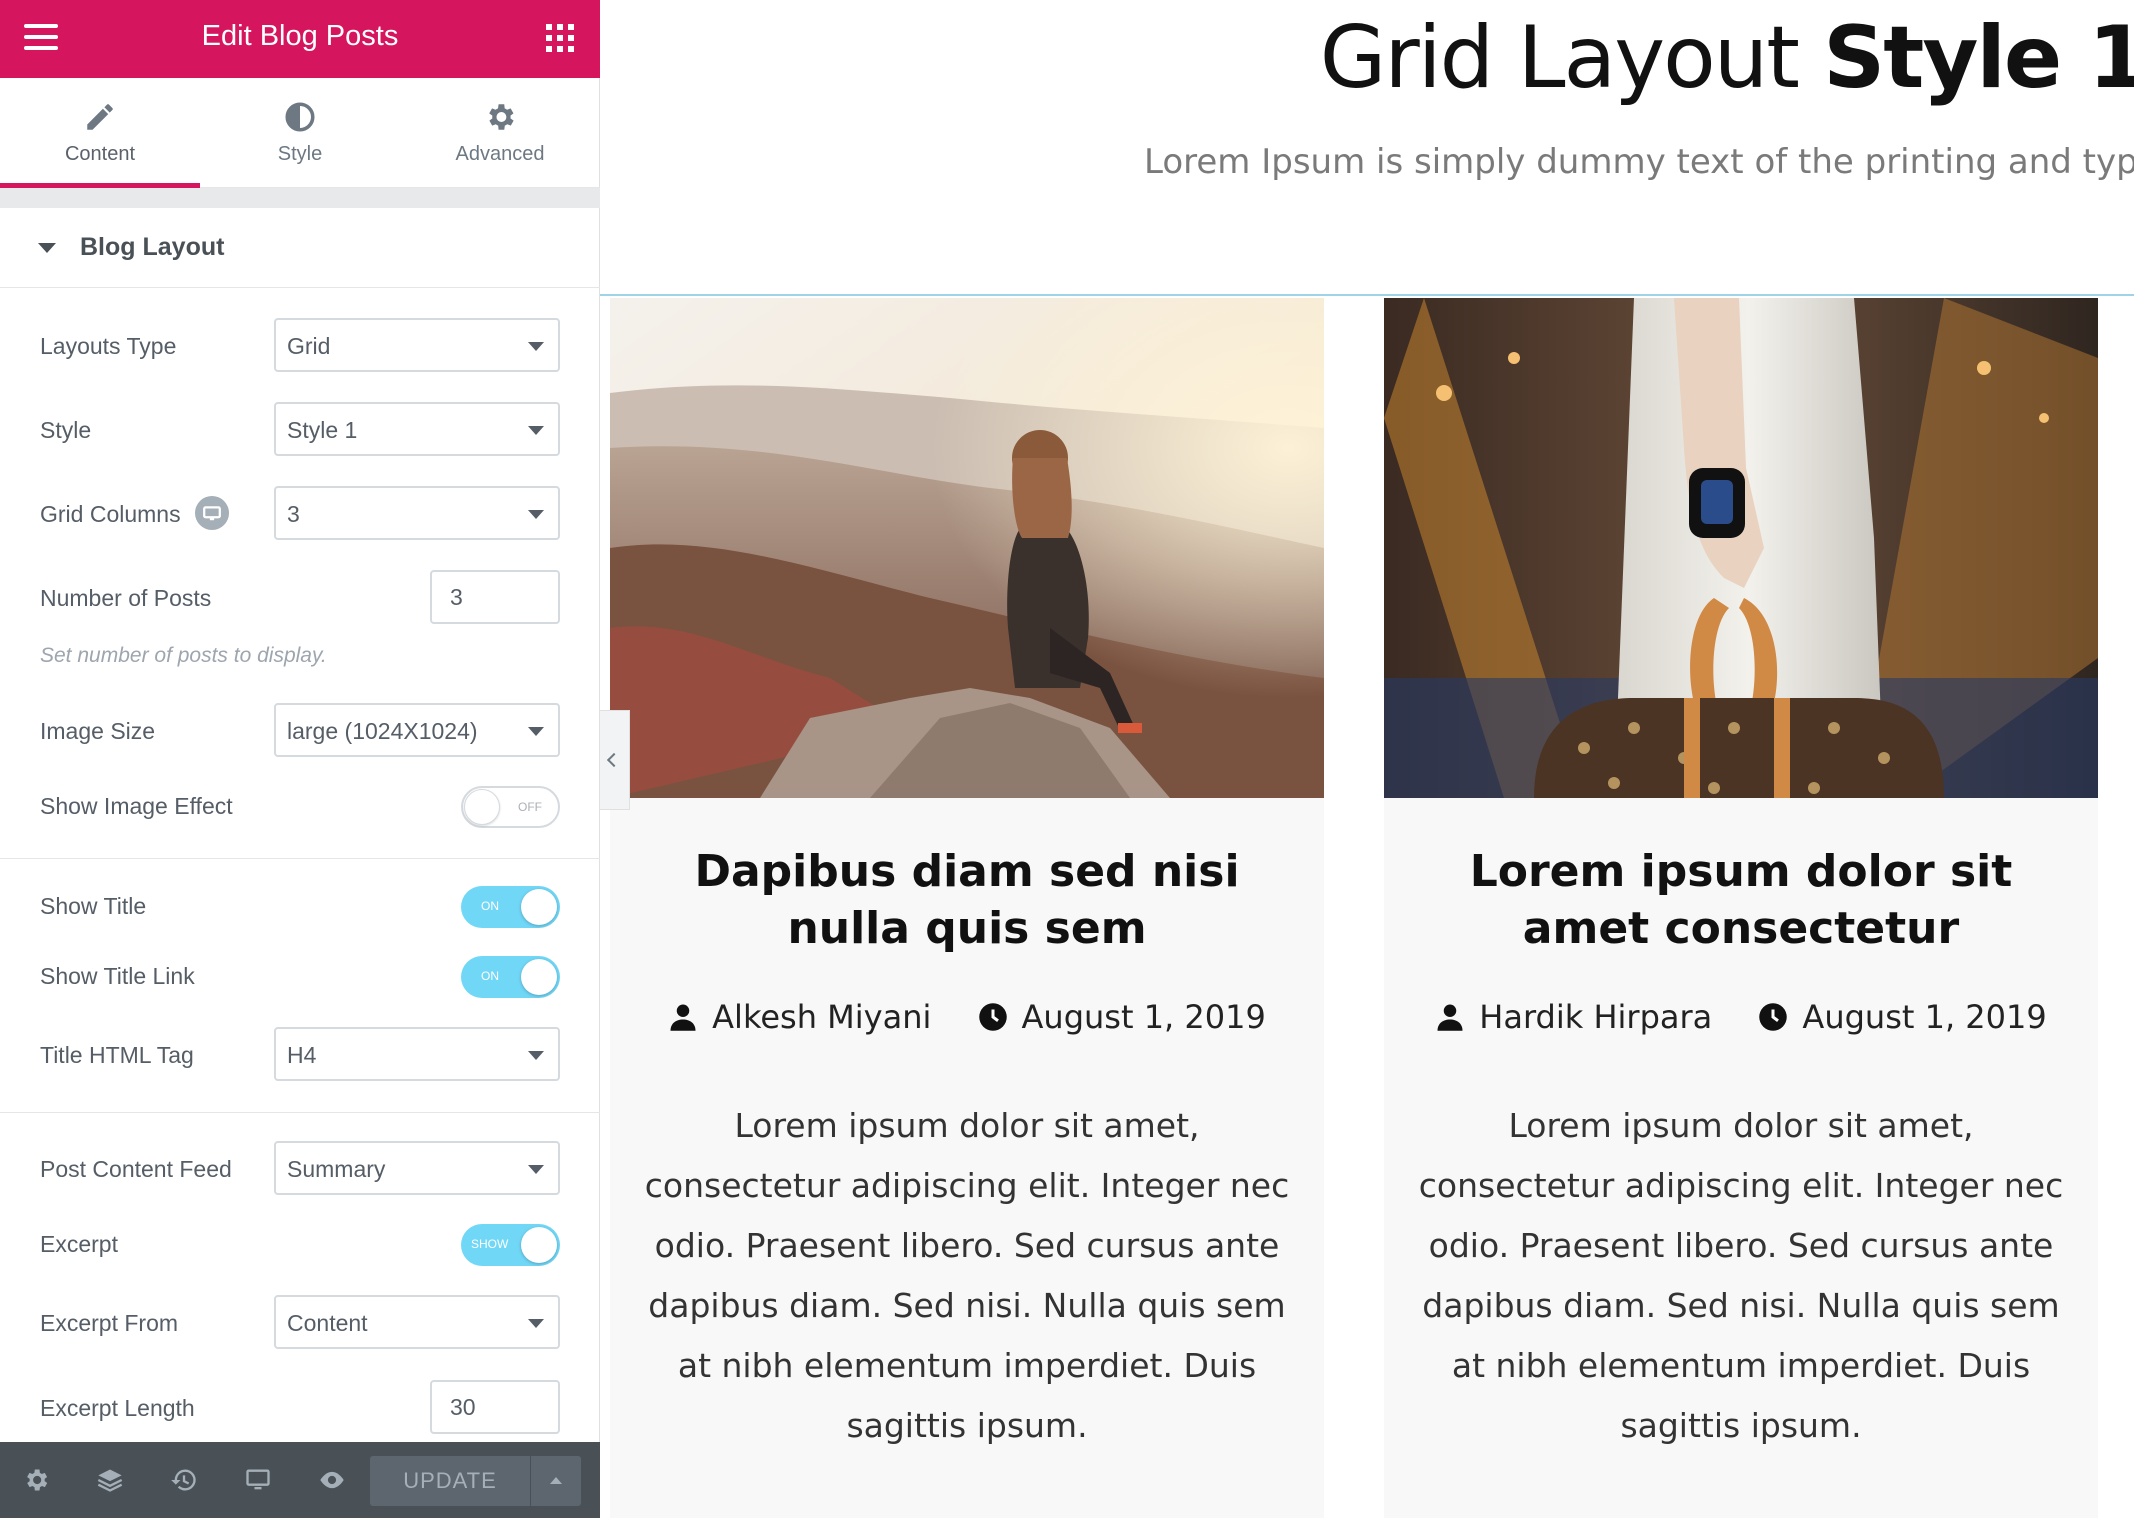 The width and height of the screenshot is (2134, 1518). I want to click on post-author: Hardik Hirpara, so click(1573, 1017).